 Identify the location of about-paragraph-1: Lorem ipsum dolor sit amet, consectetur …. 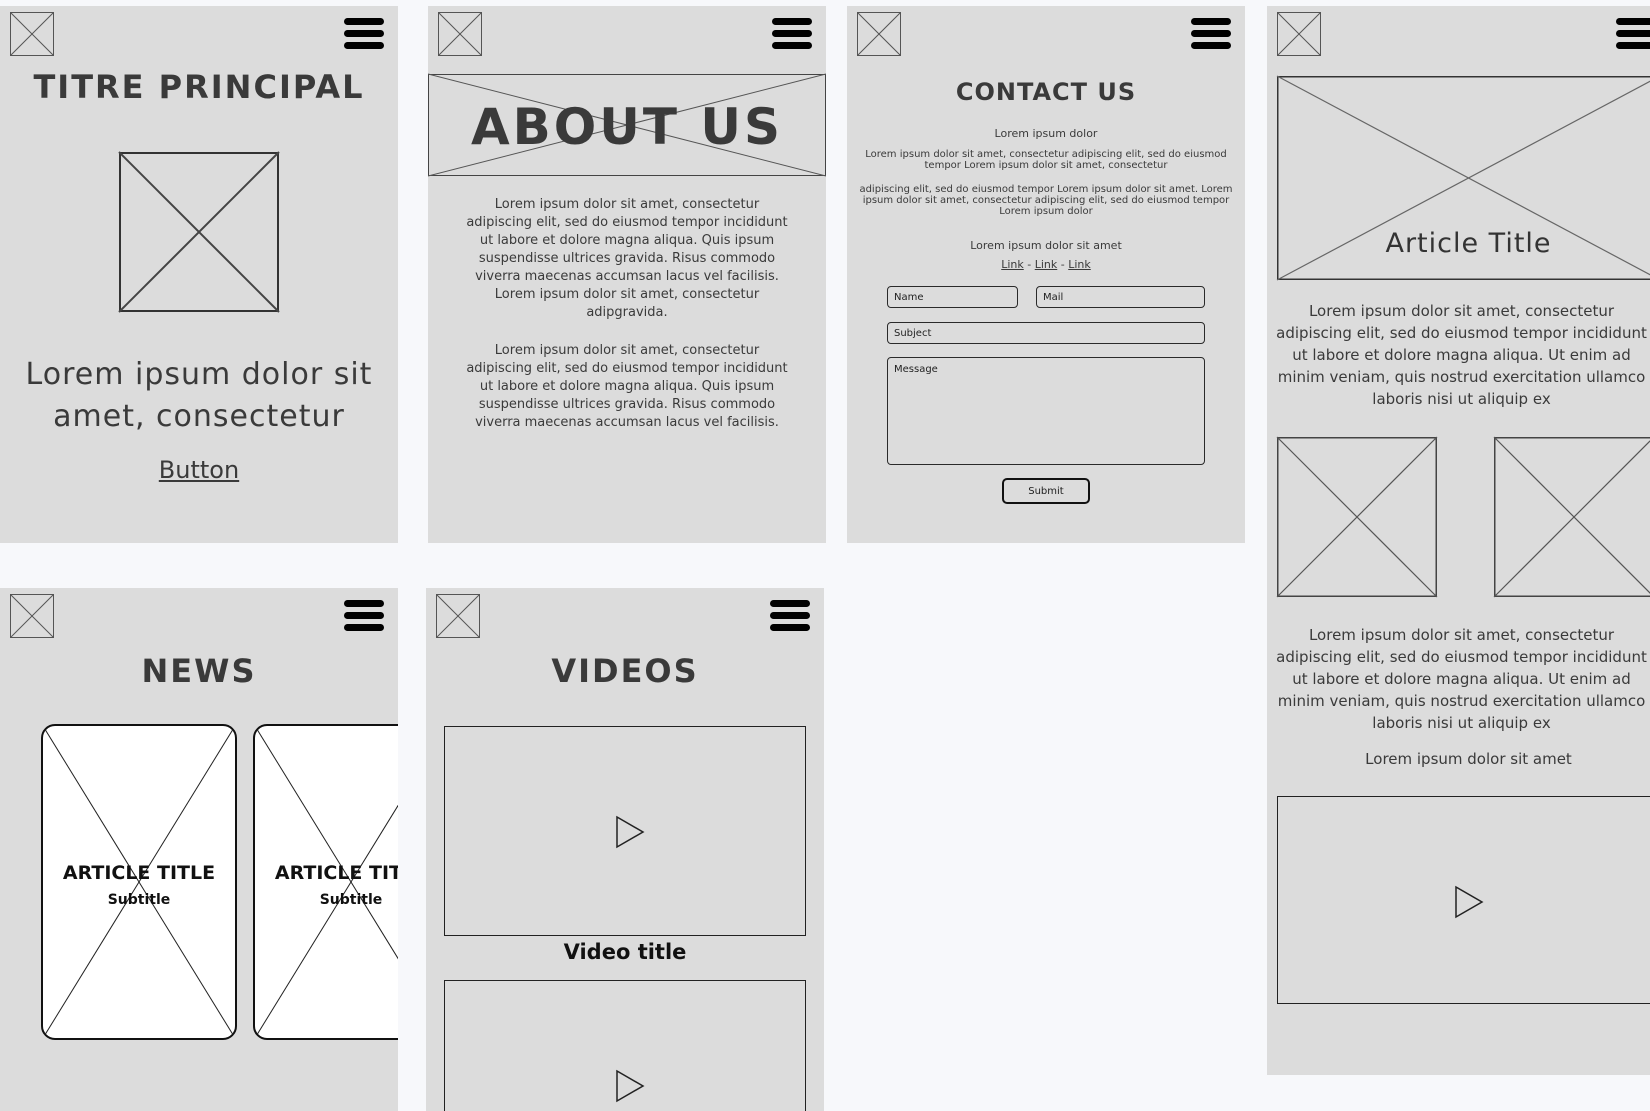
(627, 258).